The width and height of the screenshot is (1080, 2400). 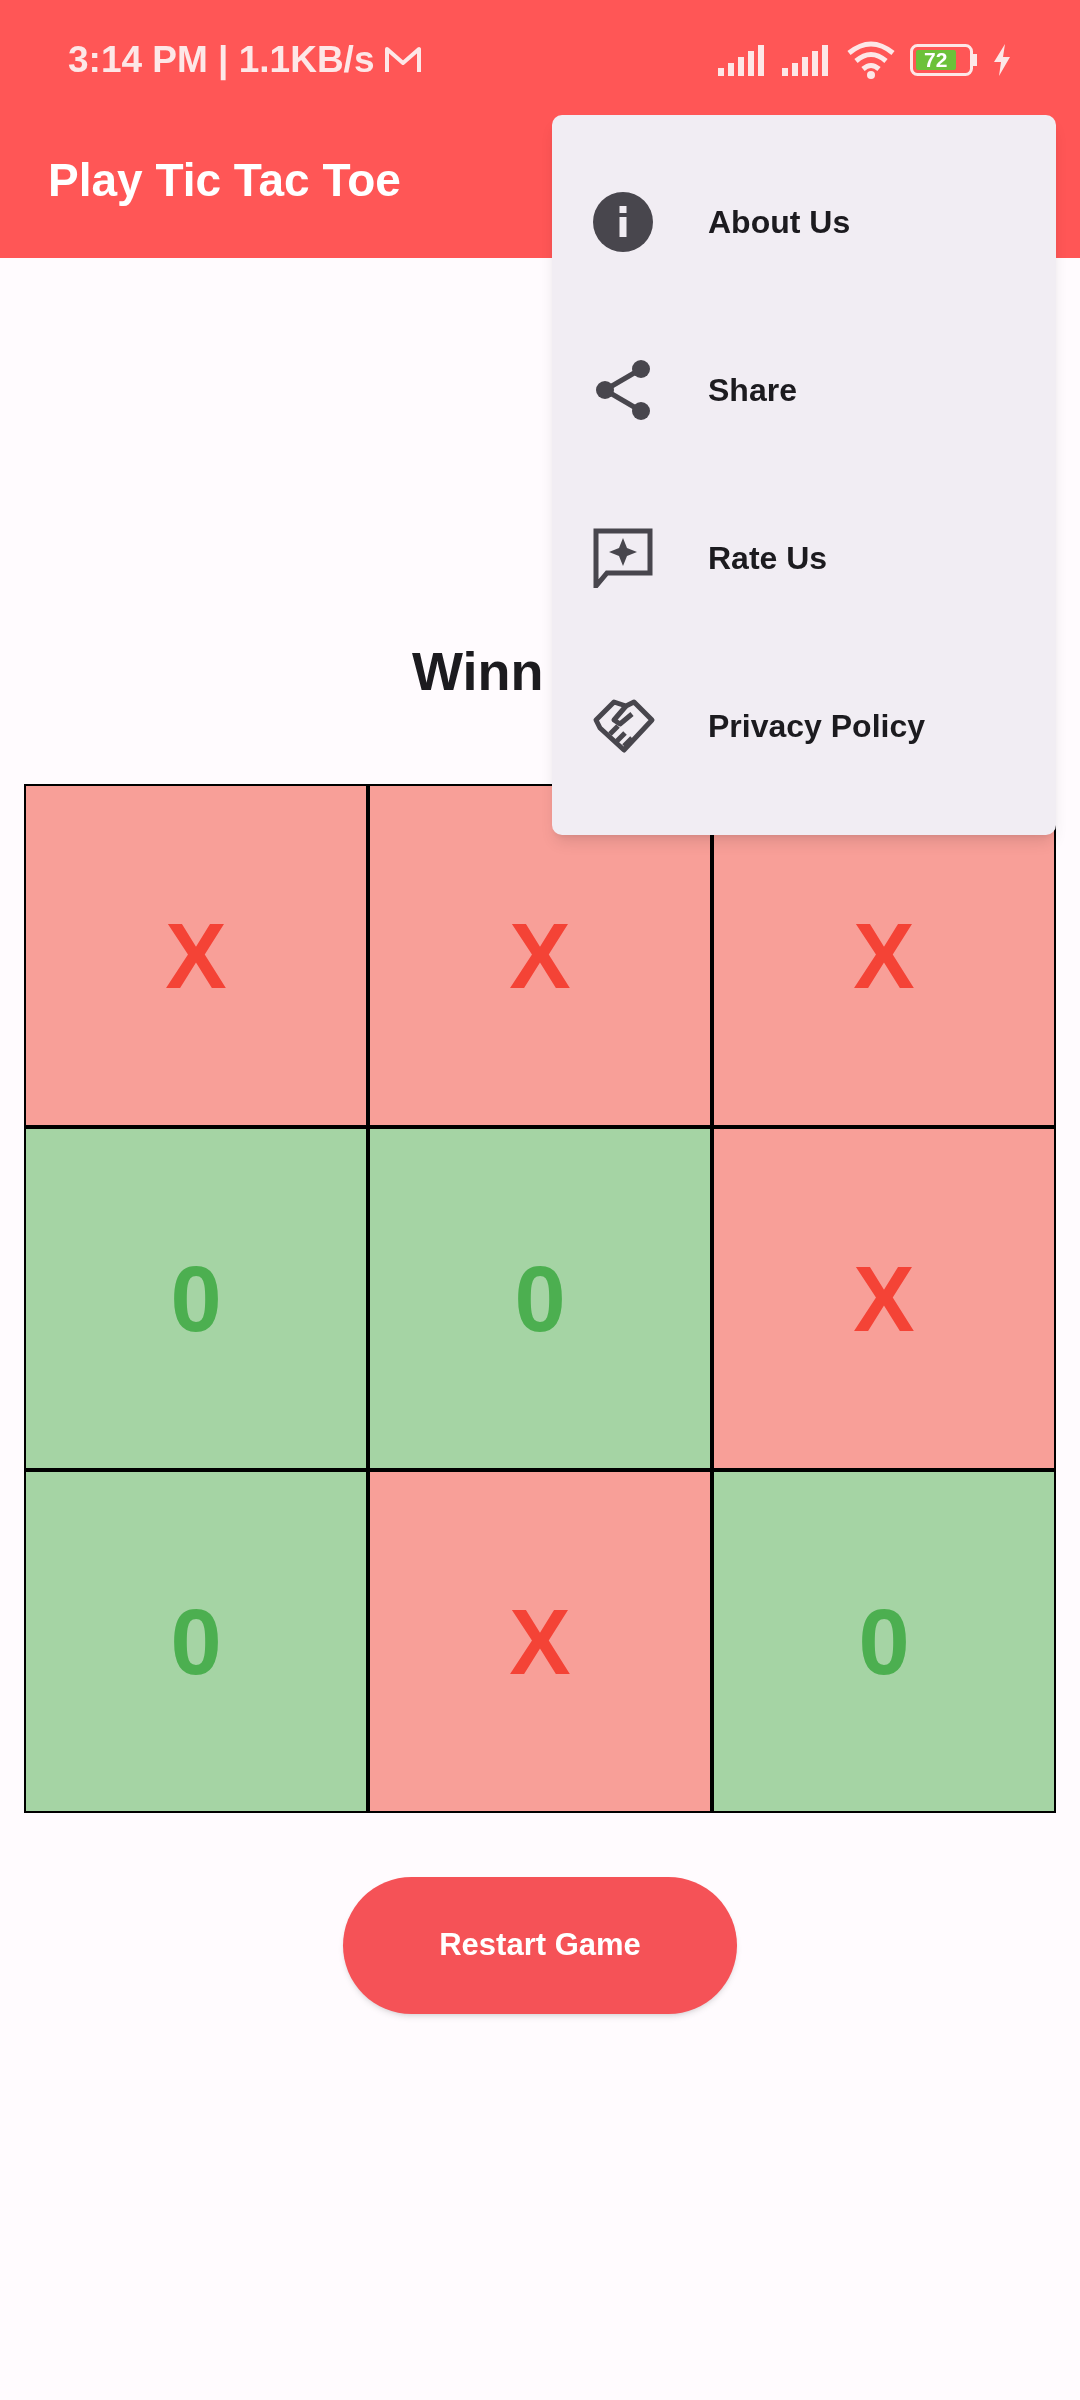 What do you see at coordinates (540, 1945) in the screenshot?
I see `restart-button: Restart Game` at bounding box center [540, 1945].